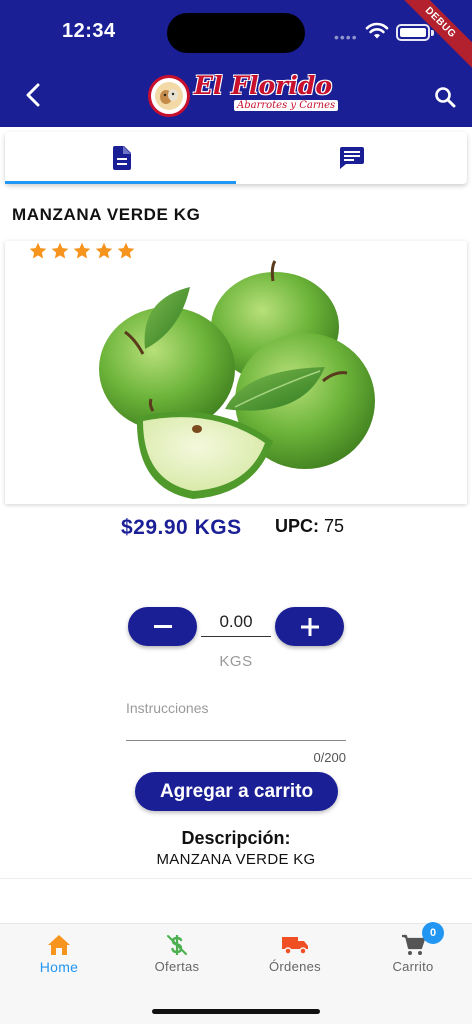  I want to click on nav-orders-label: Órdenes, so click(295, 966).